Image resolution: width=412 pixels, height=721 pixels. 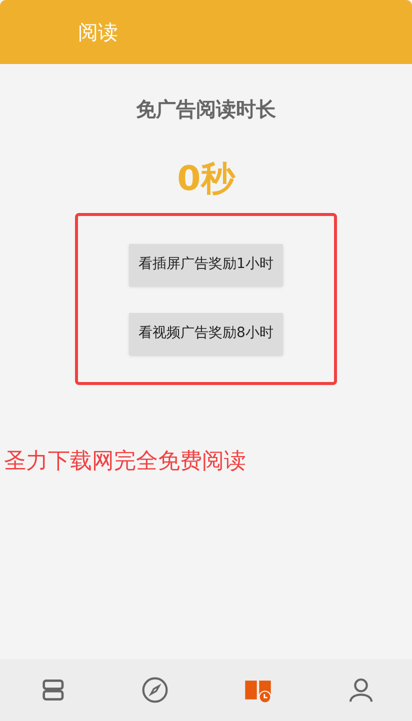 What do you see at coordinates (206, 265) in the screenshot?
I see `reward-button: 看插屏广告奖励1小时` at bounding box center [206, 265].